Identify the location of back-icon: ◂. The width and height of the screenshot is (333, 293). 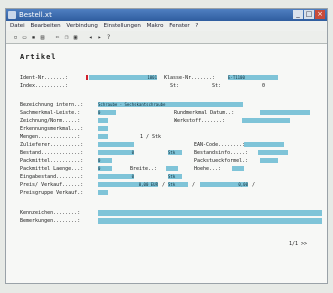
(90, 37).